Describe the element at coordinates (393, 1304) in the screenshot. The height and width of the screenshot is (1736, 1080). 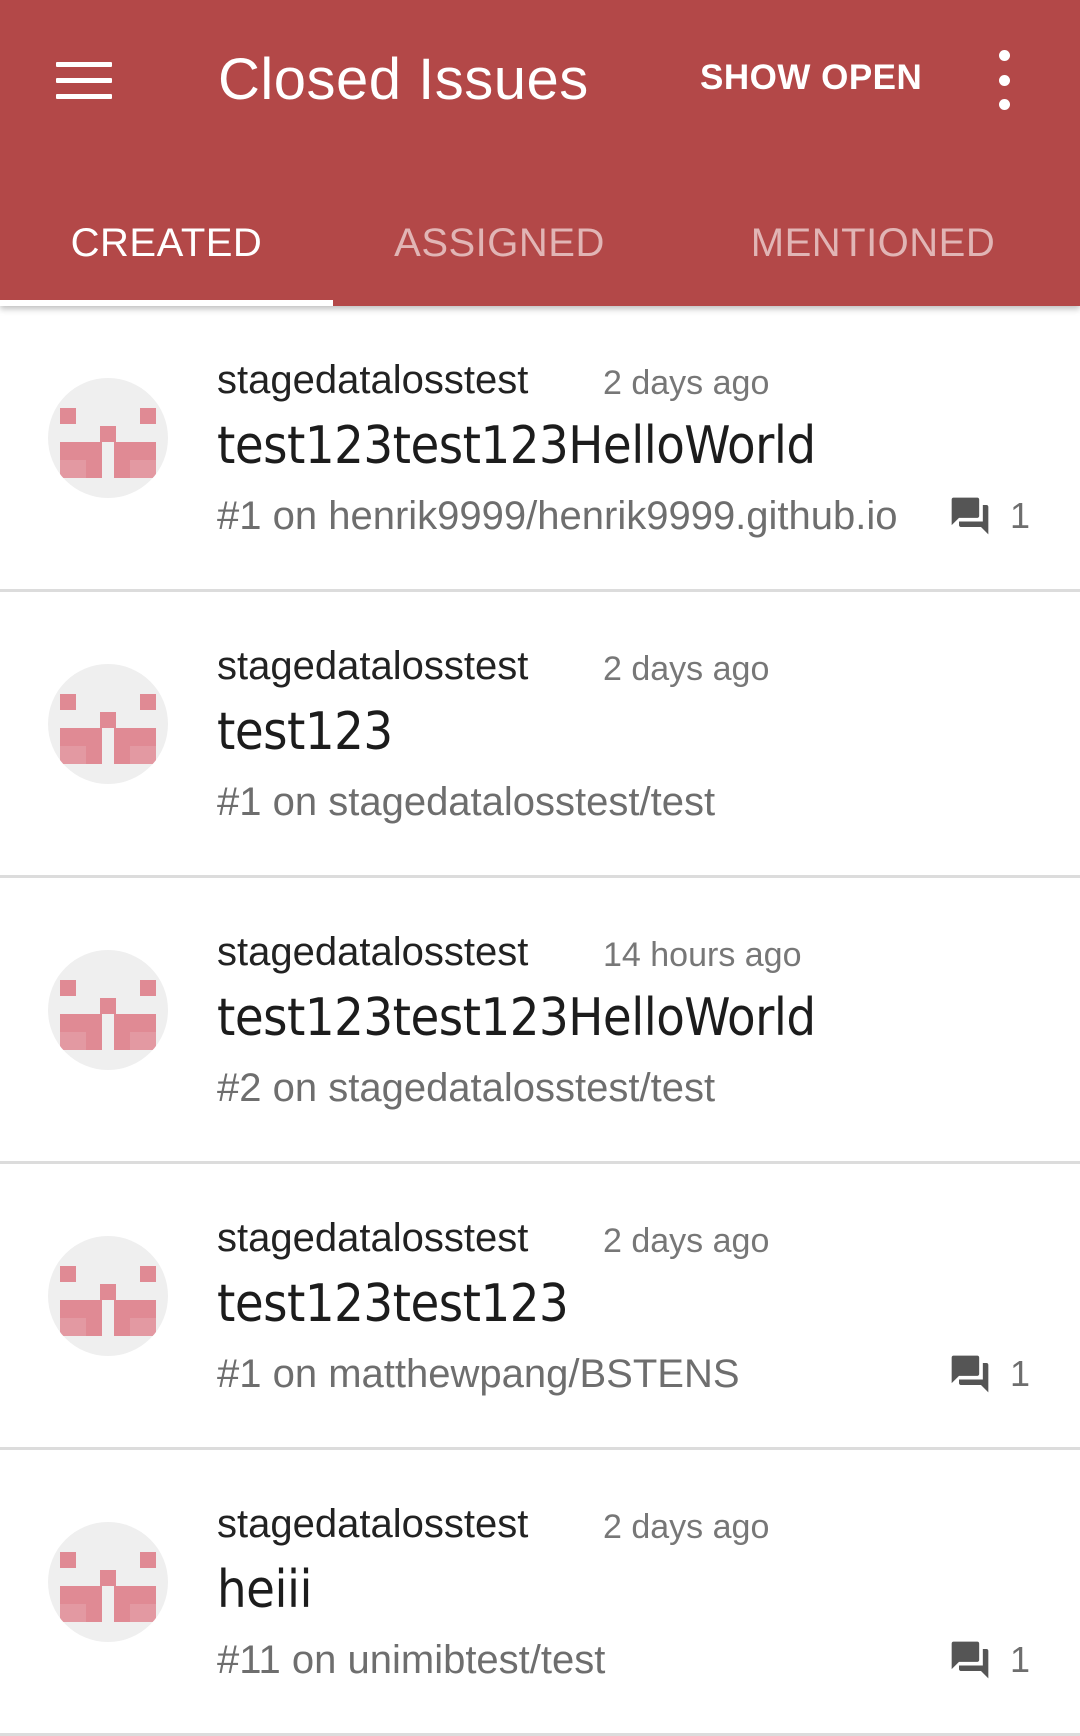
I see `issue-title: test123test123` at that location.